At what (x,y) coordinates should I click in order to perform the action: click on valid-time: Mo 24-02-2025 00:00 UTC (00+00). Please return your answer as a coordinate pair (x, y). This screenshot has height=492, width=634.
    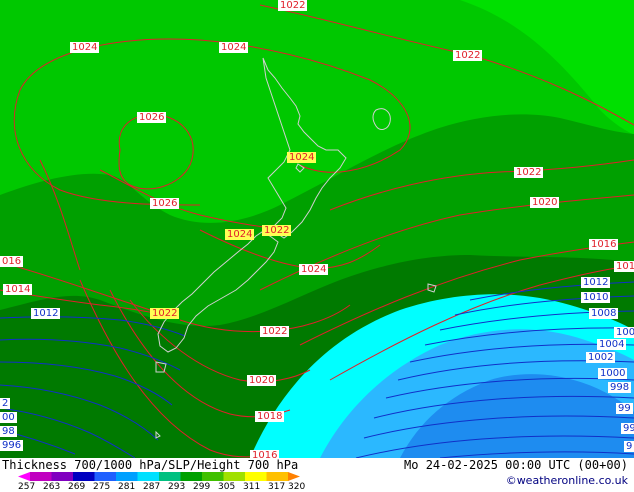
    Looking at the image, I should click on (516, 465).